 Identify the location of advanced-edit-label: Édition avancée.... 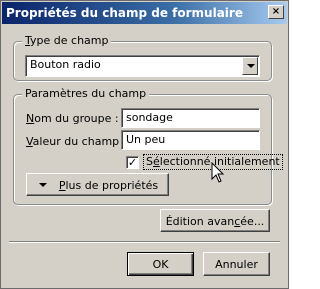
(215, 221).